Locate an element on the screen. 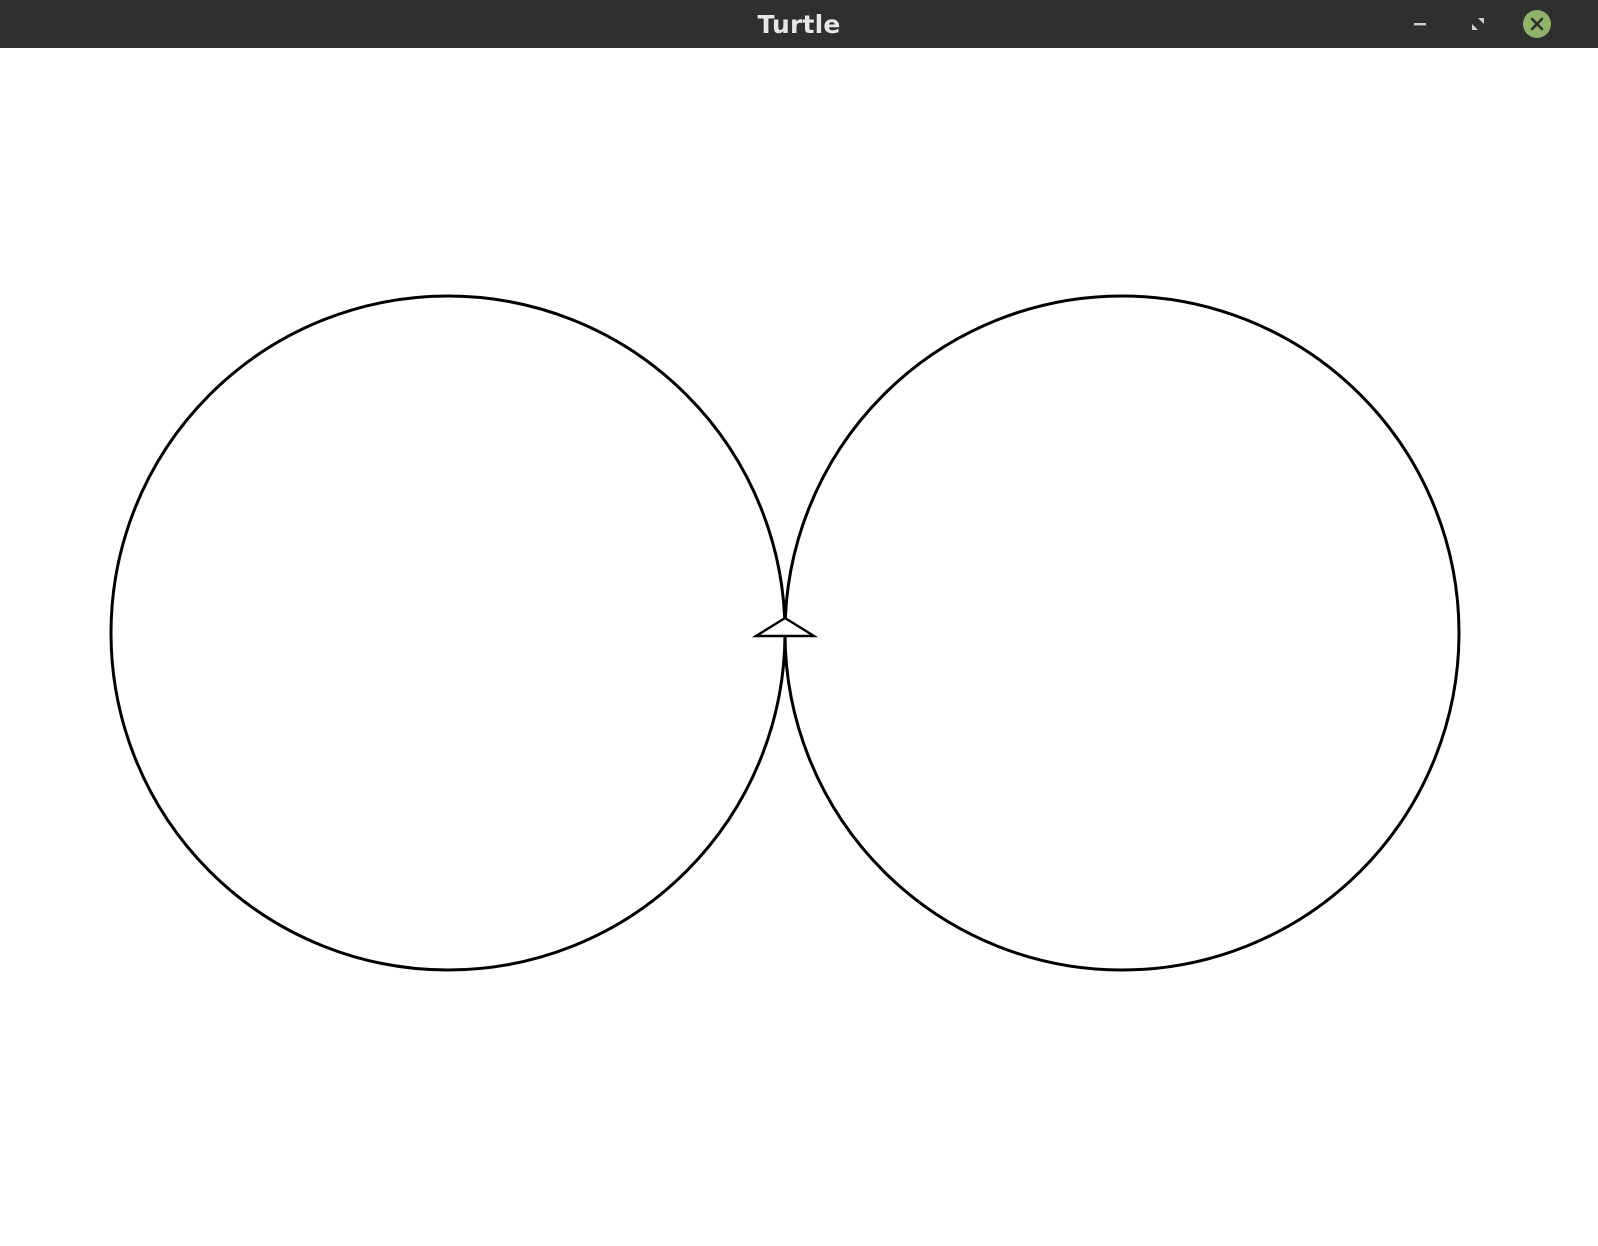 The width and height of the screenshot is (1598, 1246). minimize-icon is located at coordinates (1420, 24).